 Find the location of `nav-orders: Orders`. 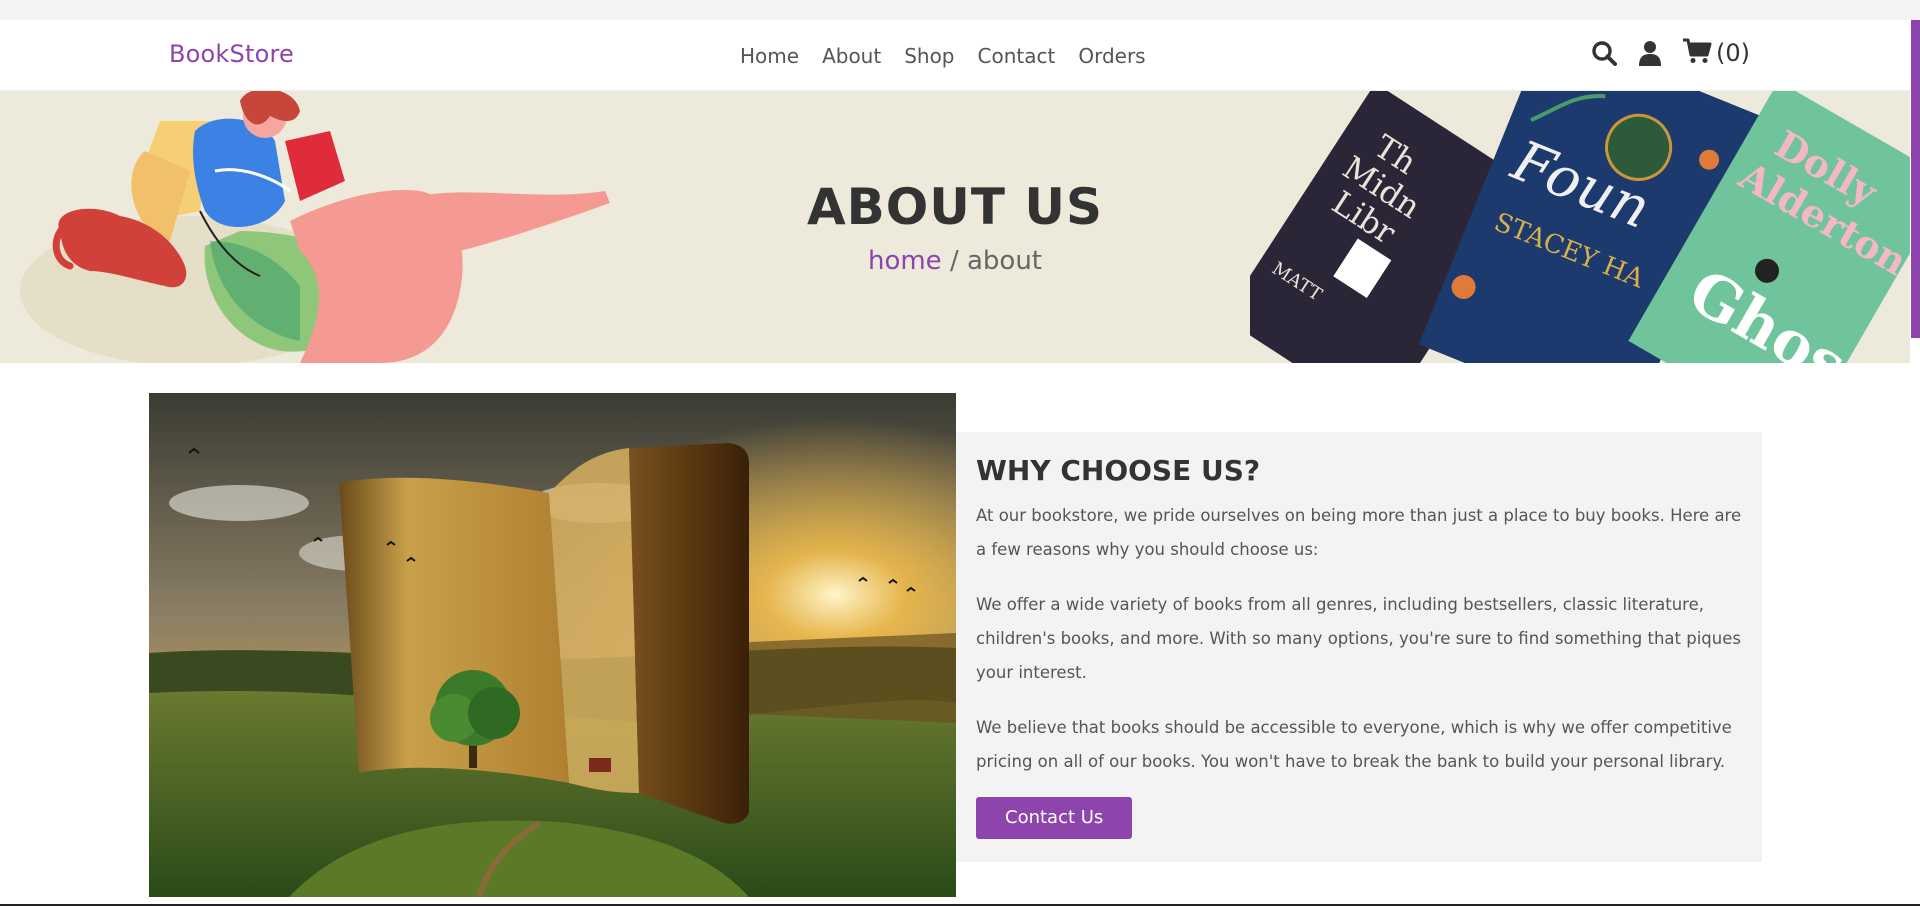

nav-orders: Orders is located at coordinates (1111, 56).